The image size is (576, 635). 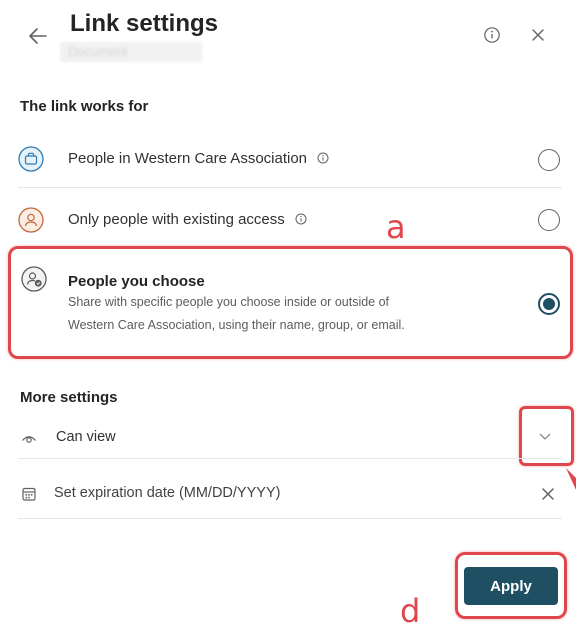 I want to click on option-existing-access: Only people with existing access, so click(x=290, y=221).